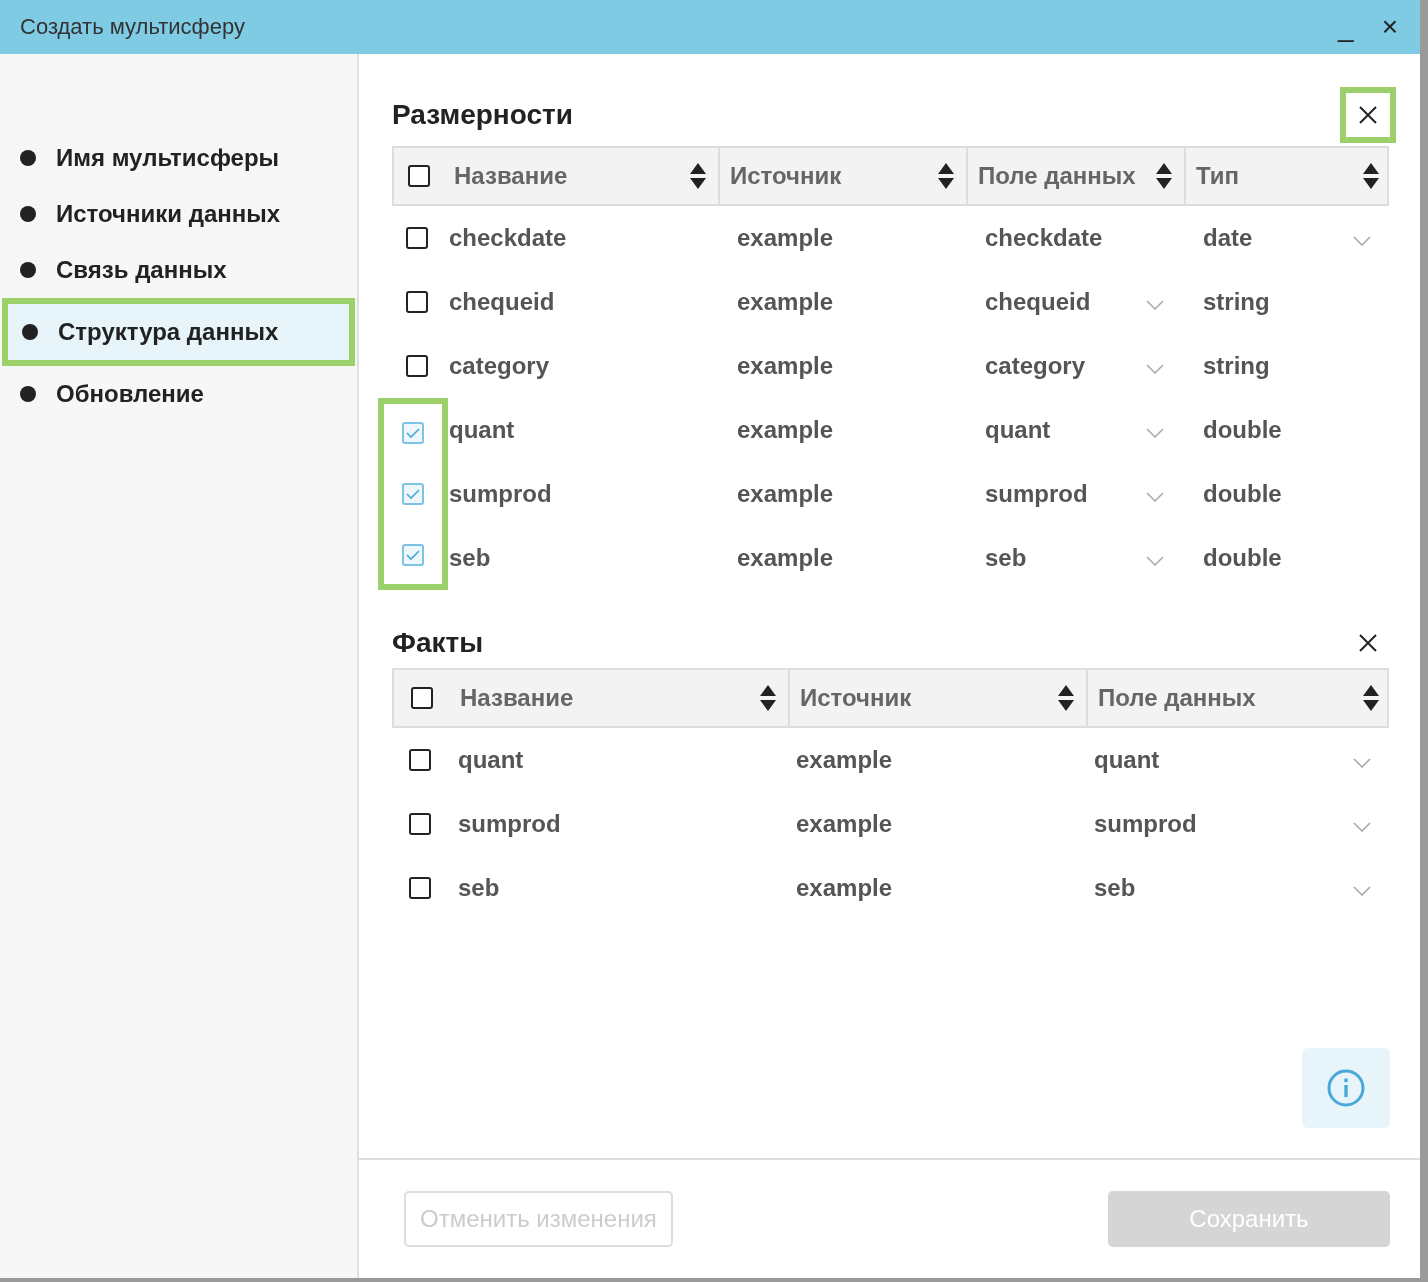 This screenshot has width=1428, height=1282. Describe the element at coordinates (1389, 27) in the screenshot. I see `close-button: ×` at that location.